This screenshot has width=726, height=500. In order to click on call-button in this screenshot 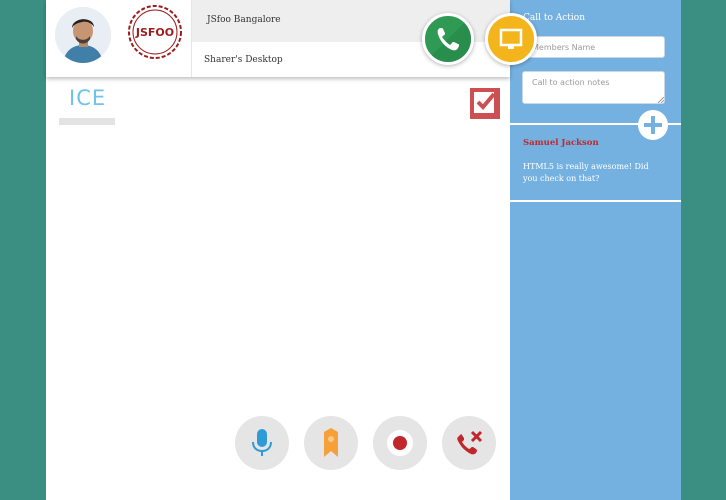, I will do `click(448, 39)`.